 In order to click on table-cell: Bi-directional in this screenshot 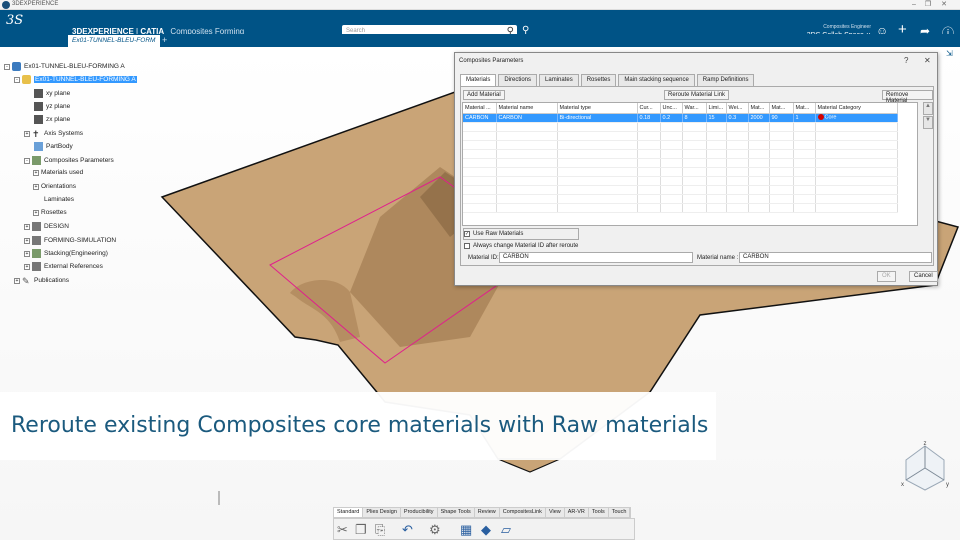, I will do `click(597, 118)`.